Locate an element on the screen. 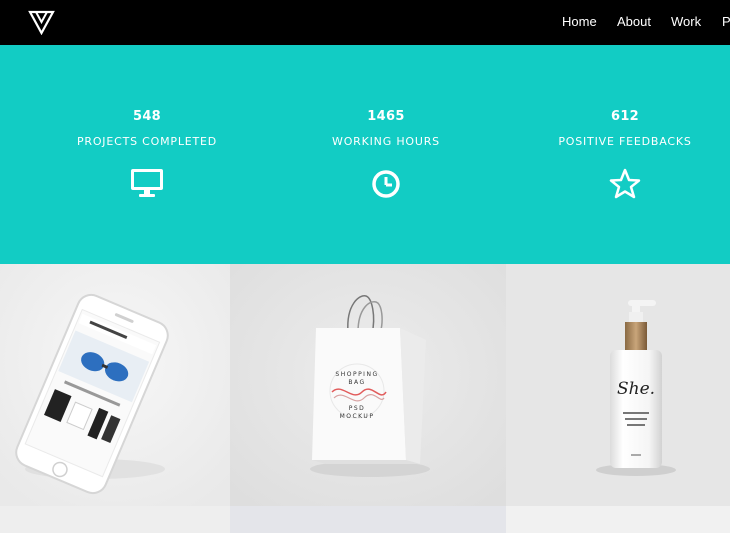 Image resolution: width=730 pixels, height=533 pixels. nav-link-about: About is located at coordinates (634, 21).